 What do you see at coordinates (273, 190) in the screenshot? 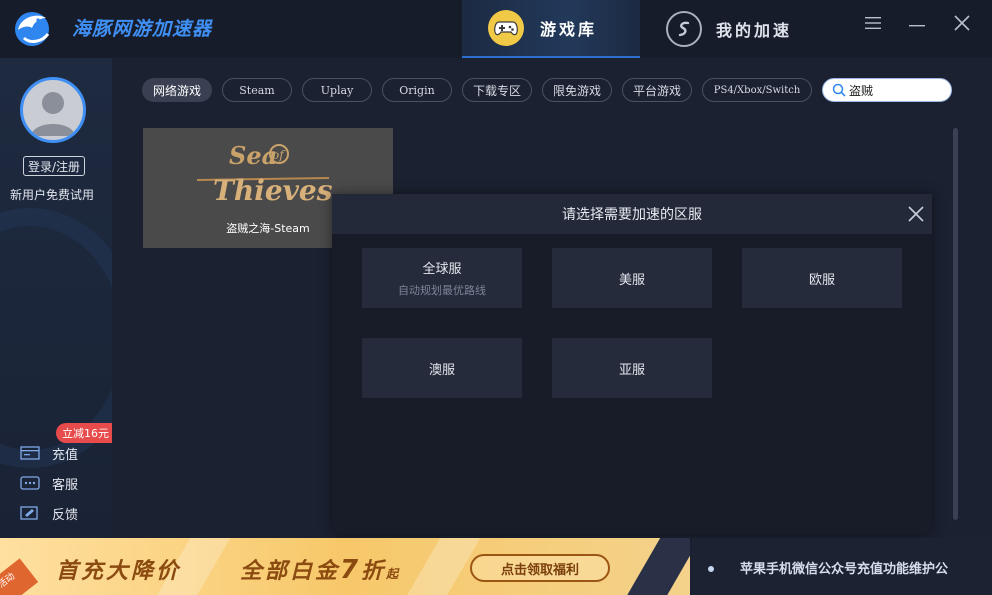
I see `logo-word-thieves: Thieves` at bounding box center [273, 190].